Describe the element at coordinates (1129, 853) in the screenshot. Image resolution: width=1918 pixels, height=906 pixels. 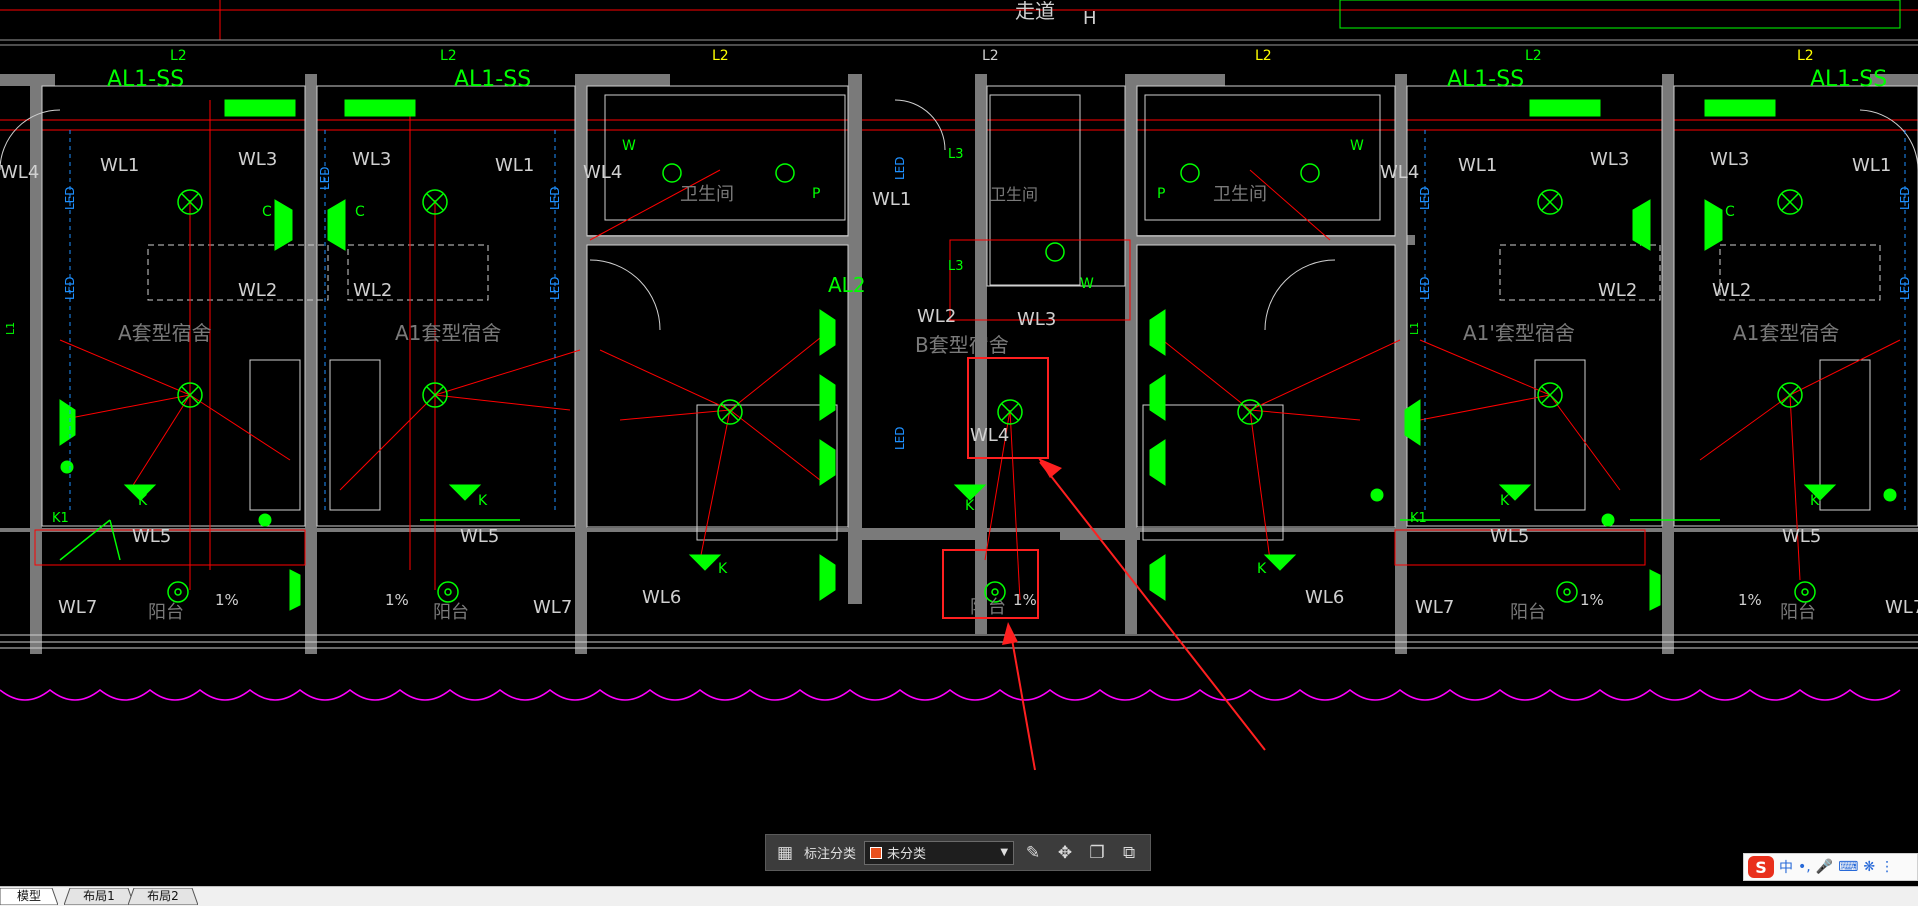
I see `paste-icon: ⧉` at that location.